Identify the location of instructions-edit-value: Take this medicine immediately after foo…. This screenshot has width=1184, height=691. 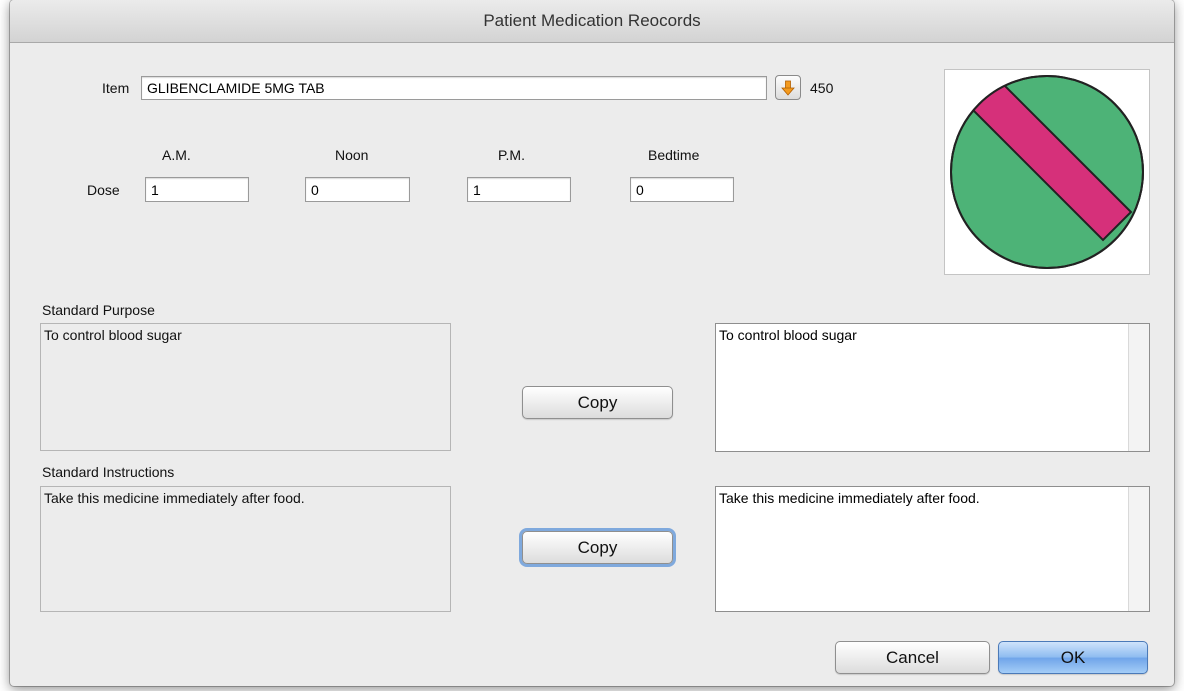
(849, 498).